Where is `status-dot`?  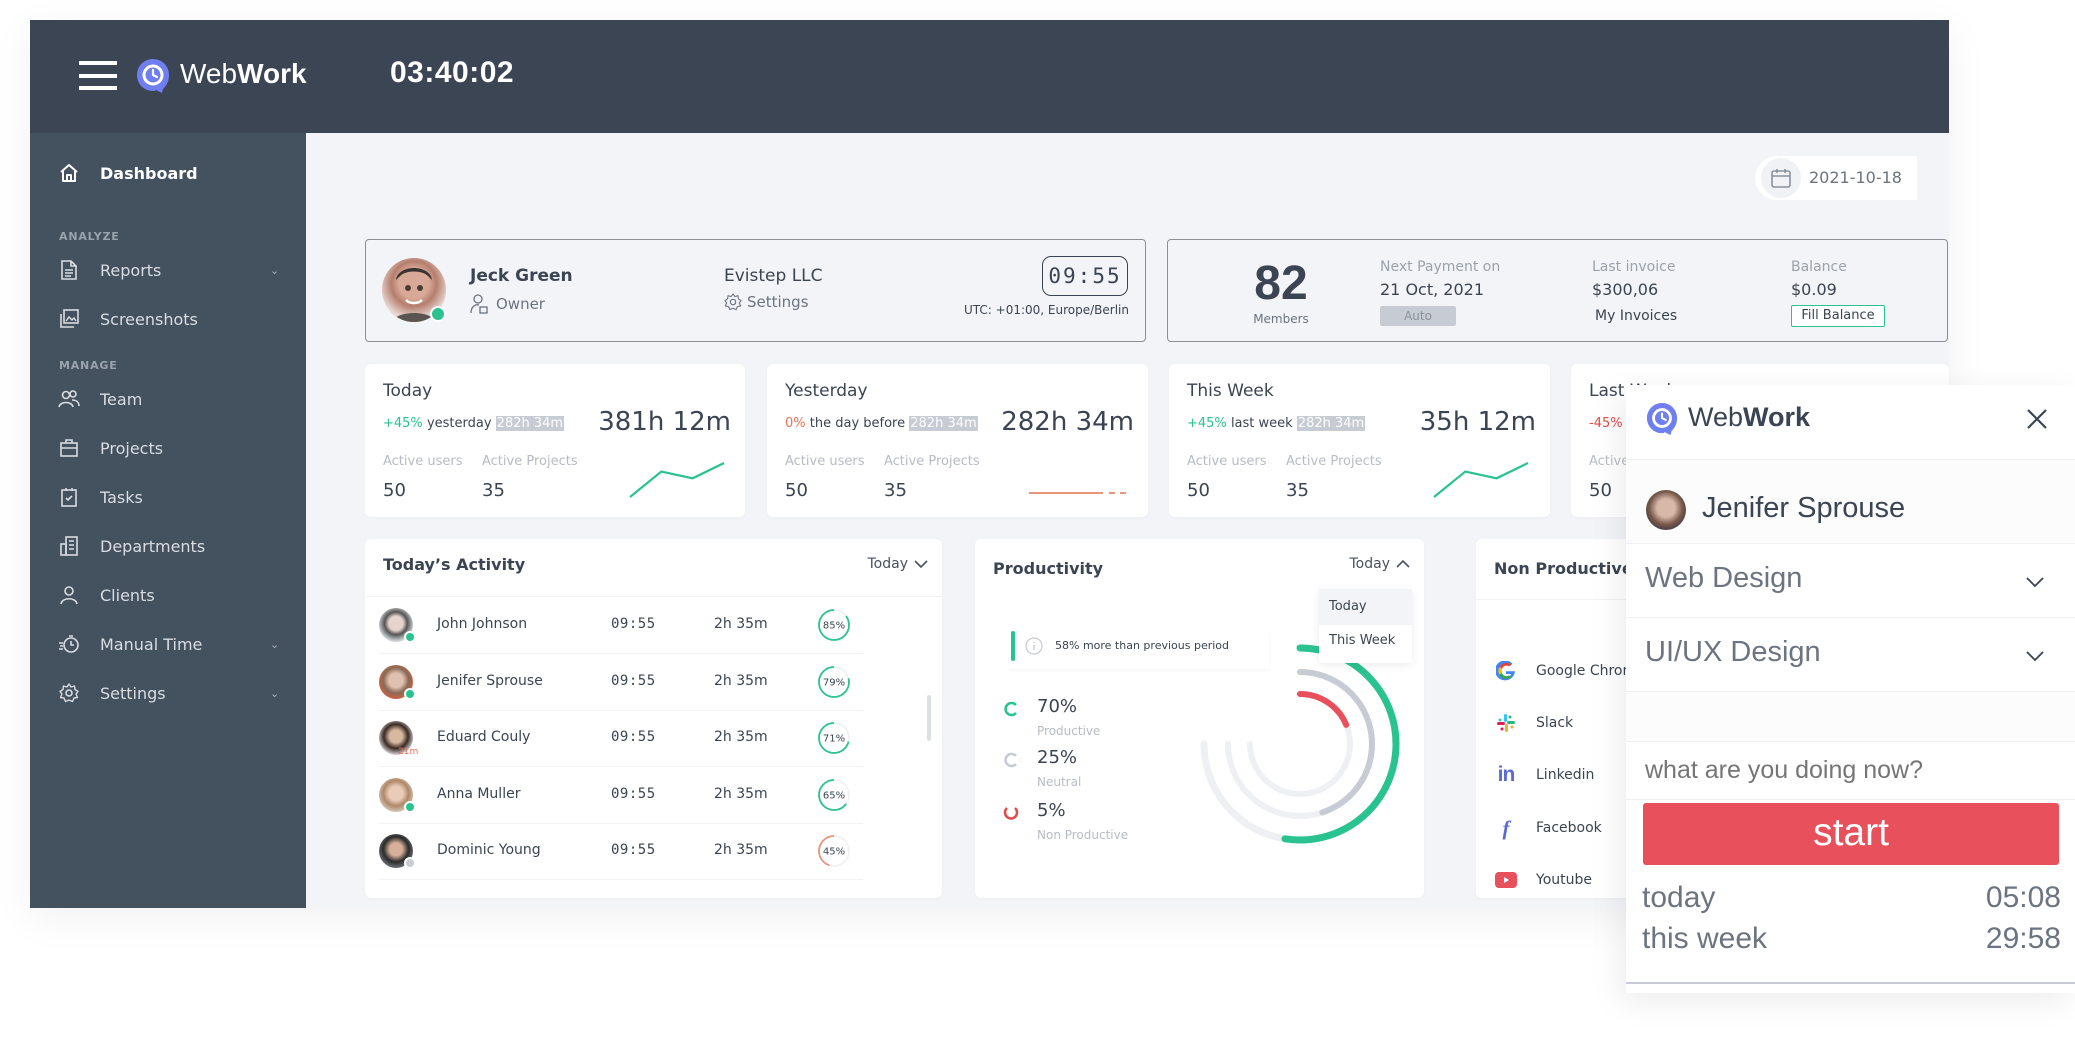 status-dot is located at coordinates (410, 806).